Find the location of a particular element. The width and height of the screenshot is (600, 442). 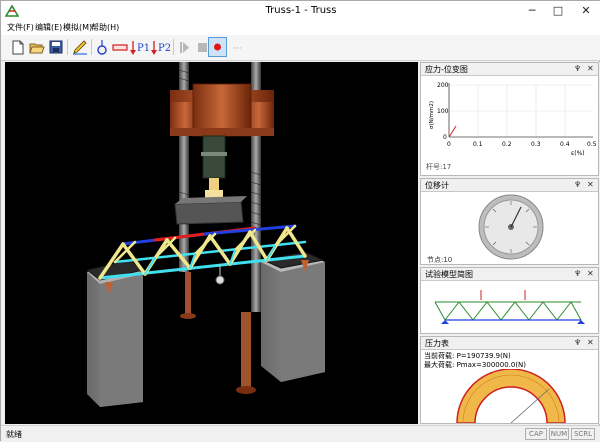

y-axis-label: σ(N/mm2) is located at coordinates (432, 115).